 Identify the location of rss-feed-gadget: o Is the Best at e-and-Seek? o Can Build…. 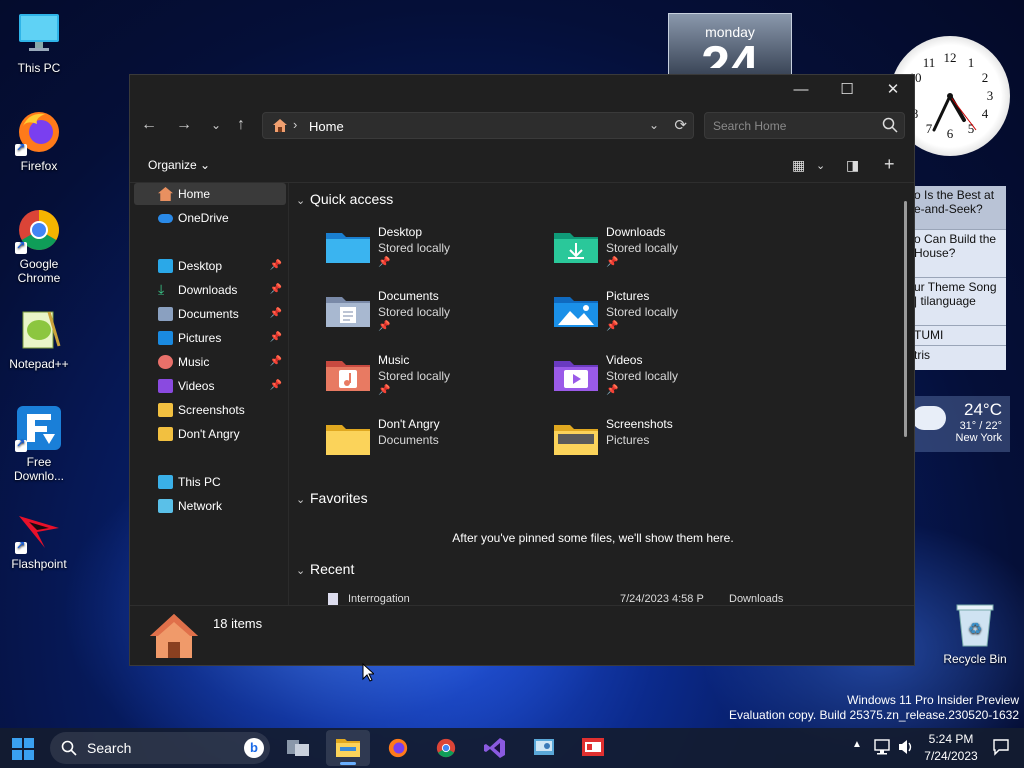
(957, 278).